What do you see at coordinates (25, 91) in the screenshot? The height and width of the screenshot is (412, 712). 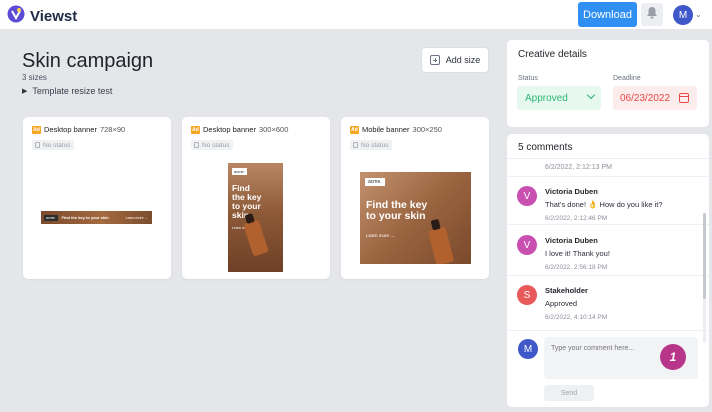 I see `caret-right-icon: ▶` at bounding box center [25, 91].